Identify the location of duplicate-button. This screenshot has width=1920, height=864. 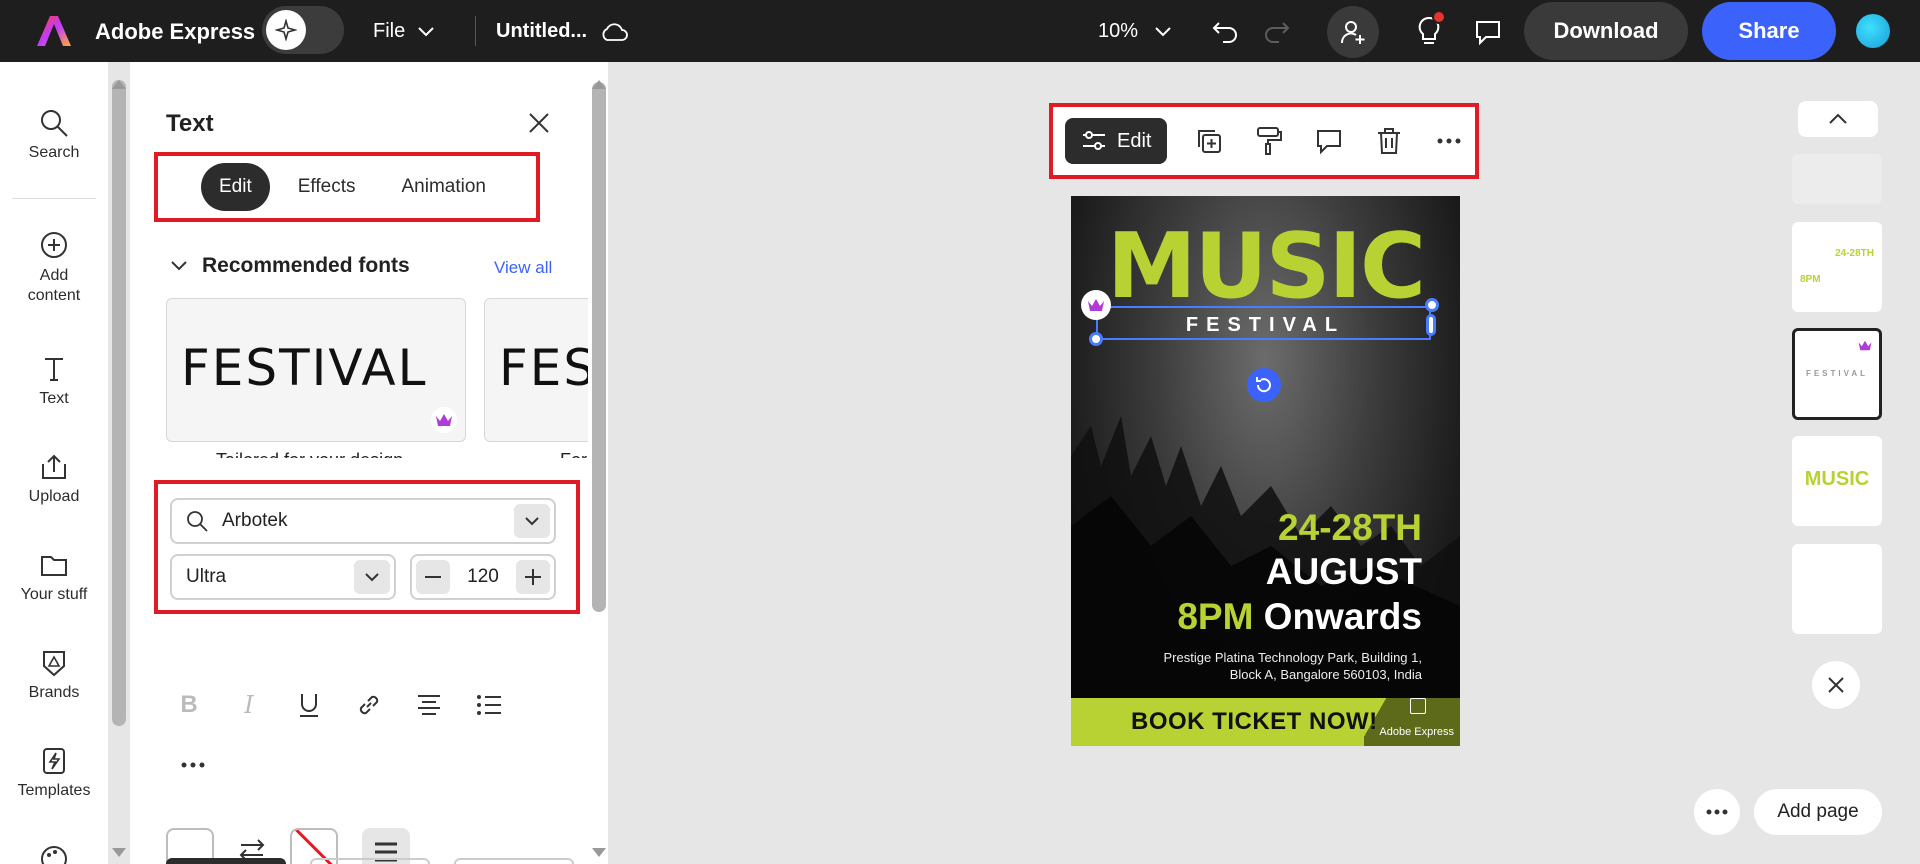
(1209, 141).